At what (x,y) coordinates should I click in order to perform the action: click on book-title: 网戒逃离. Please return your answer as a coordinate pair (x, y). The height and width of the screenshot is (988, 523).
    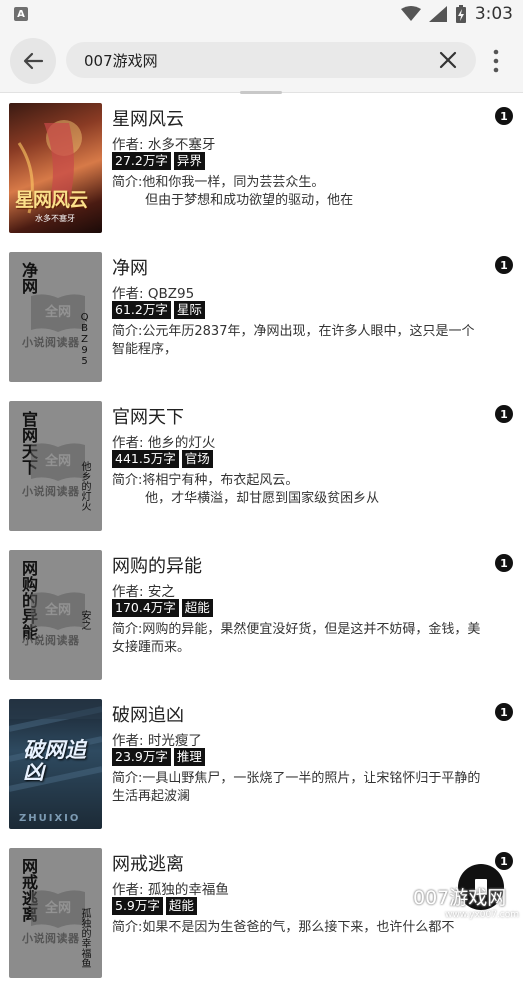
    Looking at the image, I should click on (148, 864).